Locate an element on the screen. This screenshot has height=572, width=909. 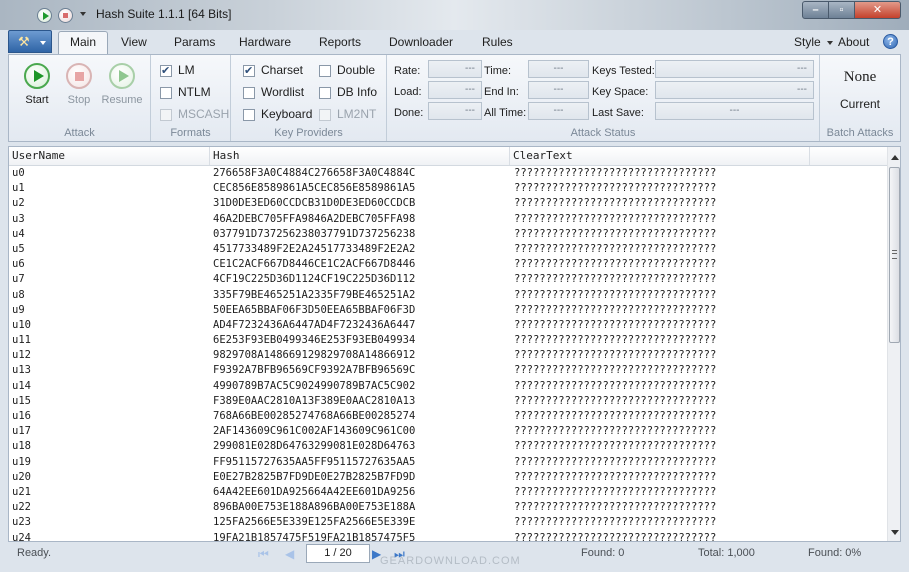
page-indicator-input: 1 / 20 is located at coordinates (338, 553).